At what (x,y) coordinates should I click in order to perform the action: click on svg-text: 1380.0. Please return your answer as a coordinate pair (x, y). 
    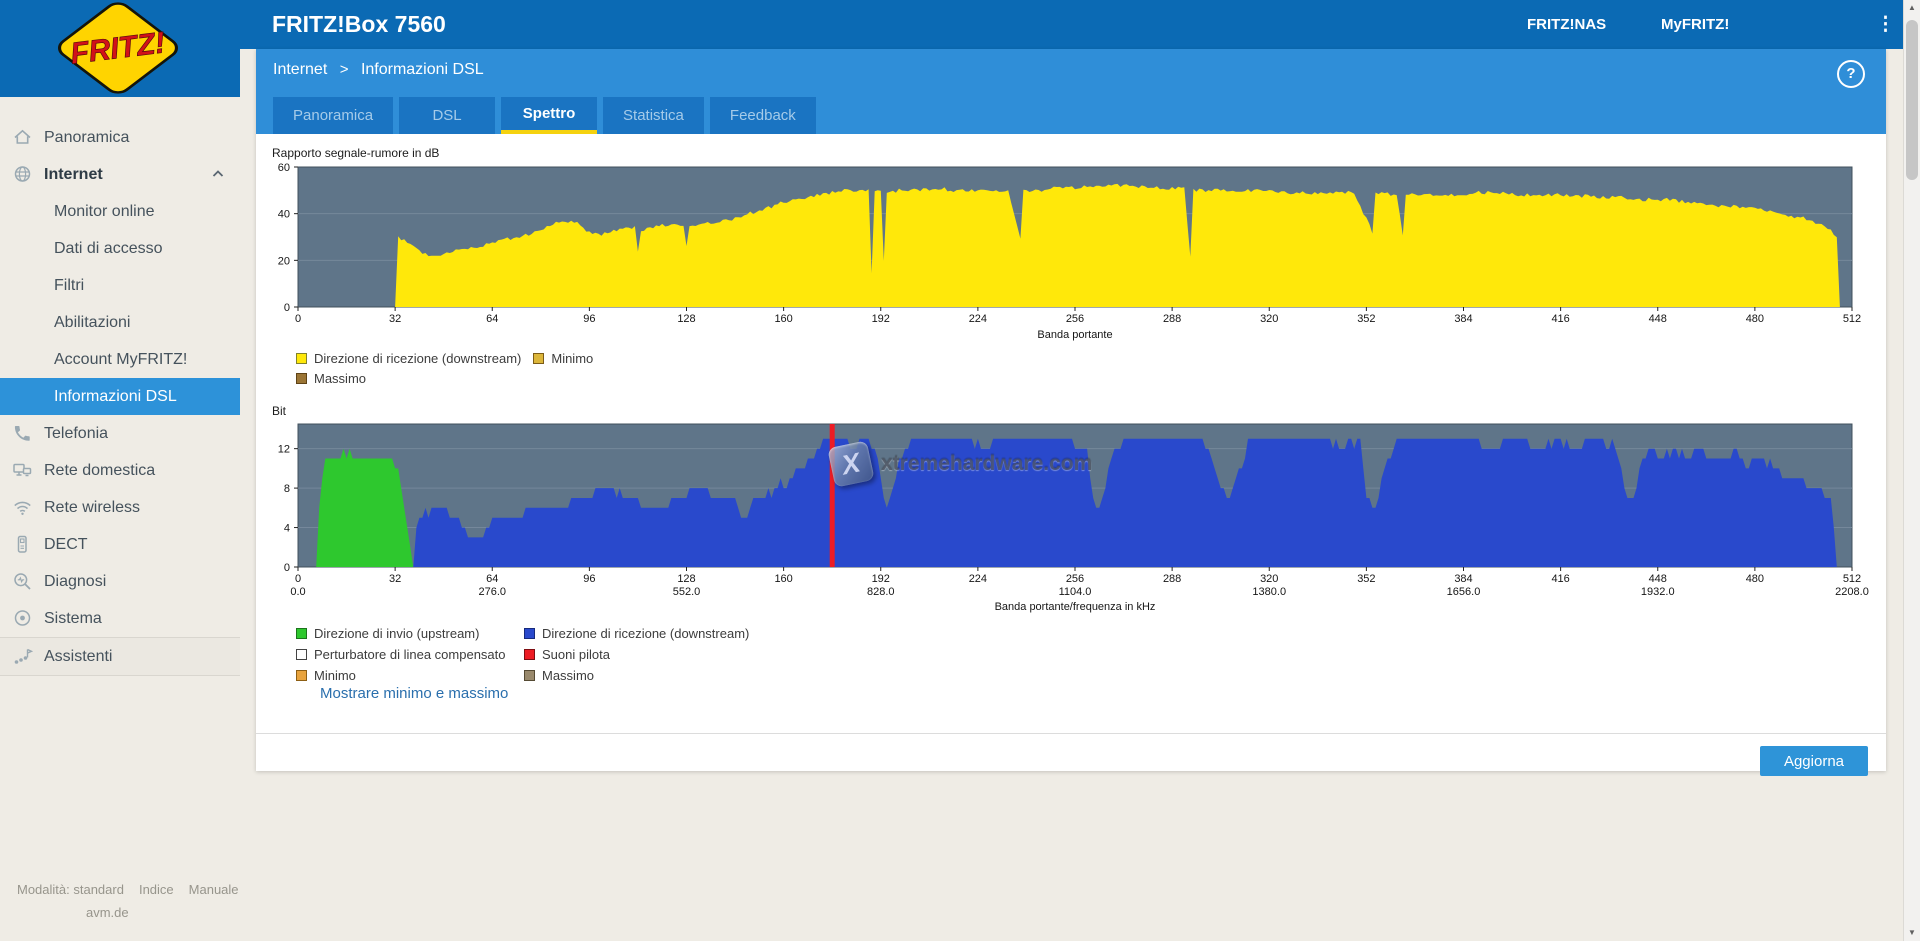
    Looking at the image, I should click on (1269, 592).